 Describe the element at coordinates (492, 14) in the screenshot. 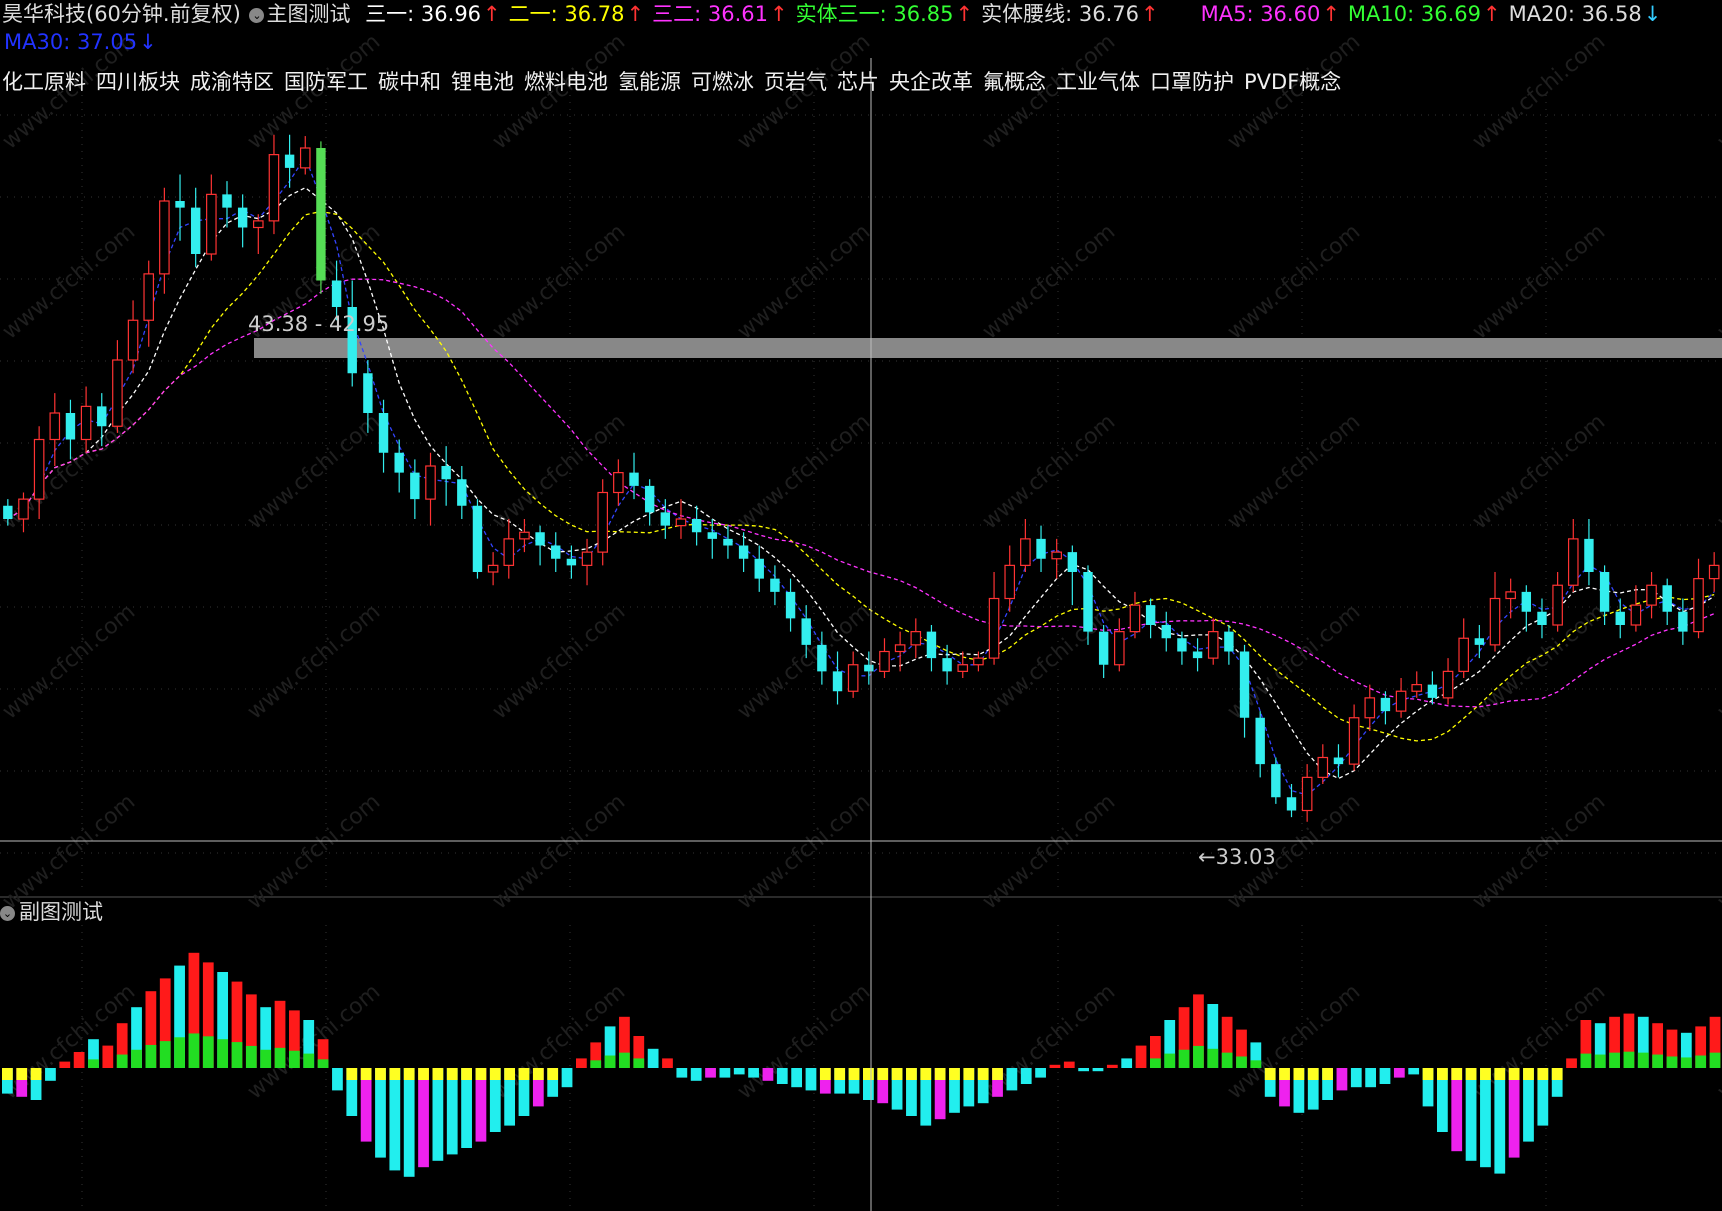

I see `indicator-arrow-0: ↑` at that location.